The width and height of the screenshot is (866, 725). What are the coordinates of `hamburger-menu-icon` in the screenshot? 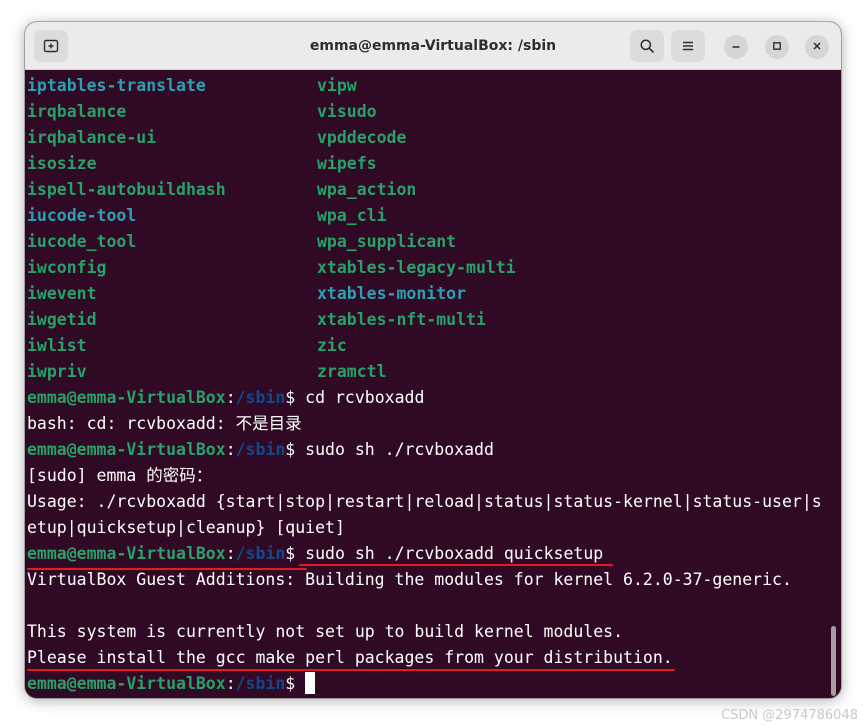 It's located at (688, 46).